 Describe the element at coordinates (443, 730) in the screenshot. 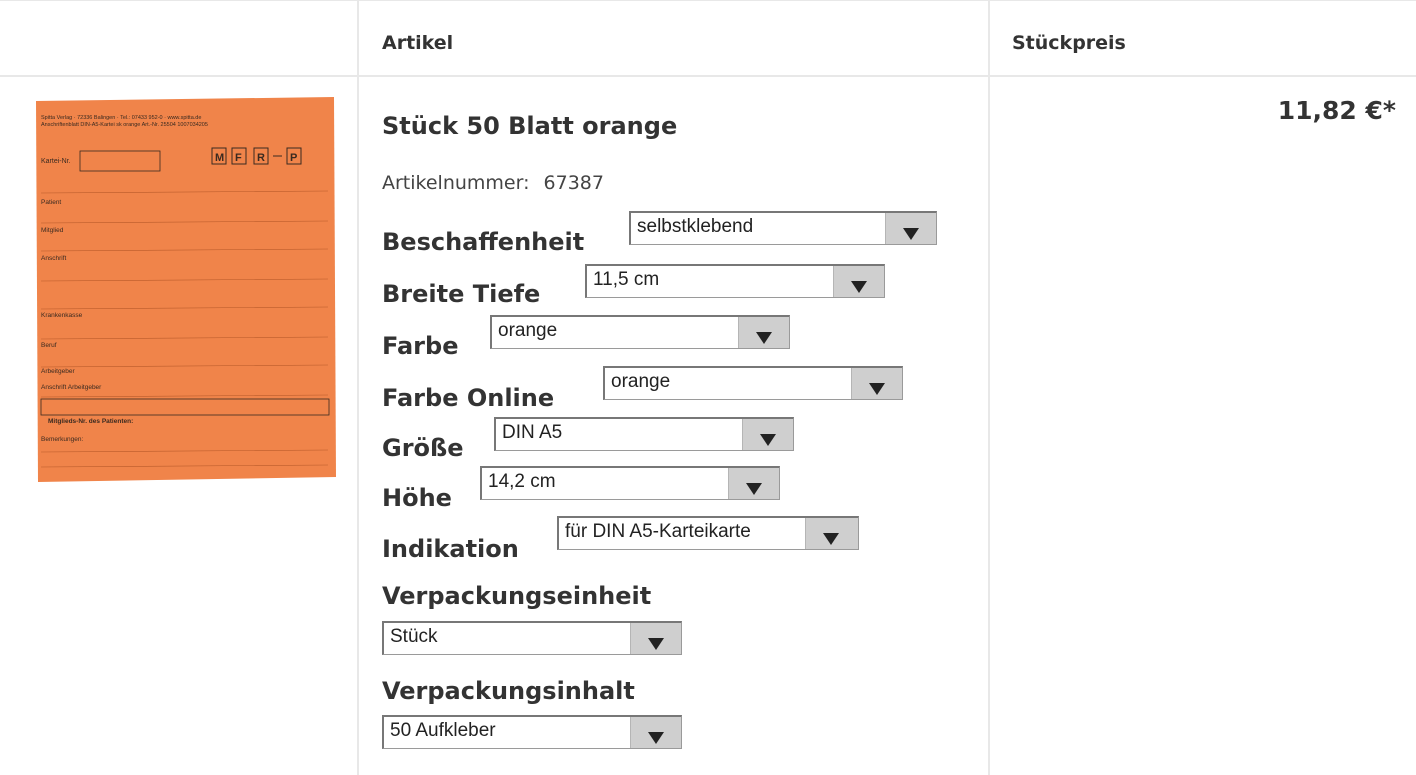

I see `verpackungsinhalt-value: 50 Aufkleber` at that location.